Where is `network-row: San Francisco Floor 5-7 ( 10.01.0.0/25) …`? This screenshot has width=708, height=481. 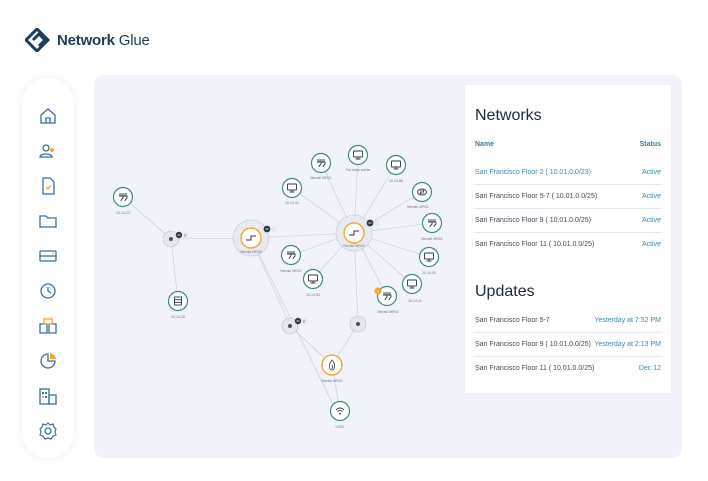
network-row: San Francisco Floor 5-7 ( 10.01.0.0/25) … is located at coordinates (568, 197).